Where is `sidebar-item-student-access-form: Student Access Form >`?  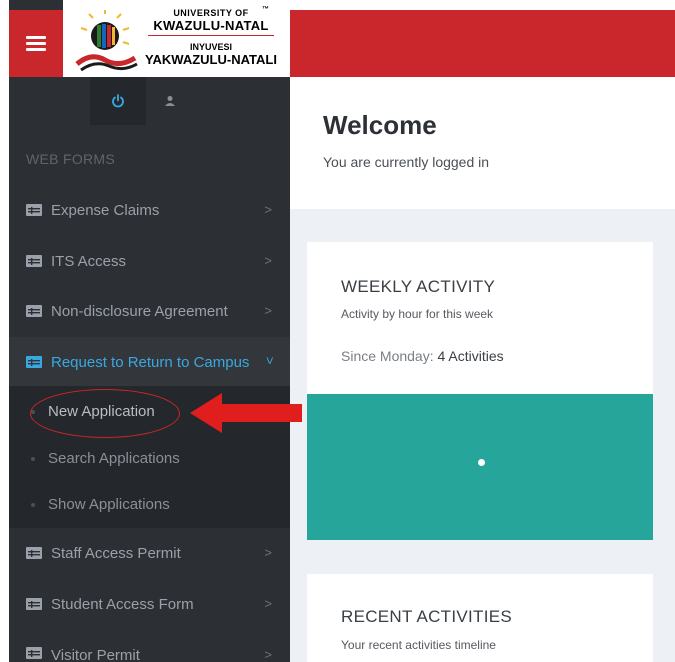 sidebar-item-student-access-form: Student Access Form > is located at coordinates (149, 604).